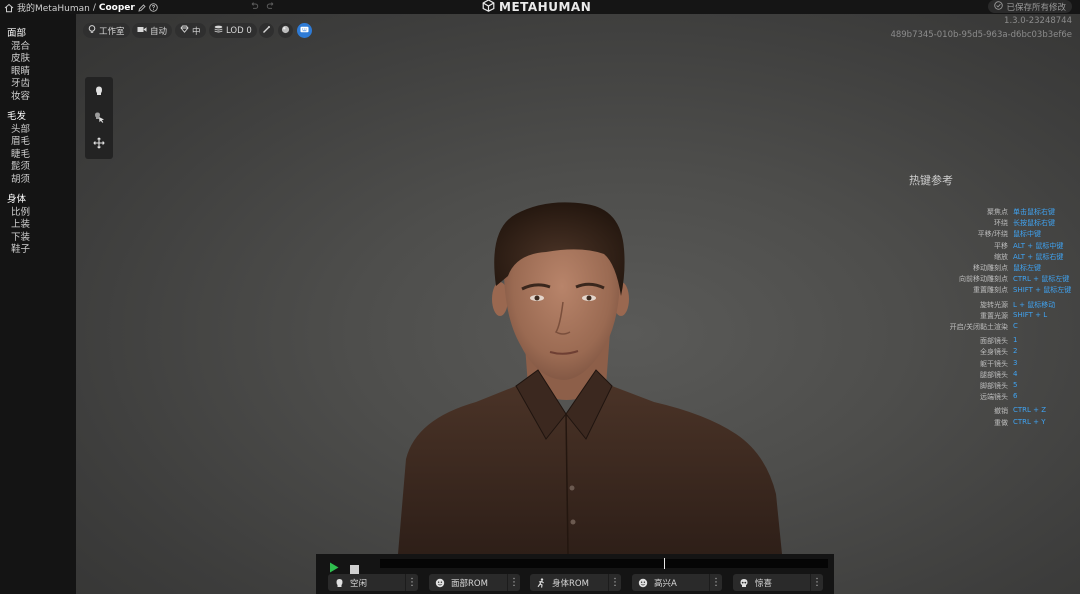 Image resolution: width=1080 pixels, height=594 pixels. Describe the element at coordinates (38, 47) in the screenshot. I see `sidebar-item-blend: 混合` at that location.